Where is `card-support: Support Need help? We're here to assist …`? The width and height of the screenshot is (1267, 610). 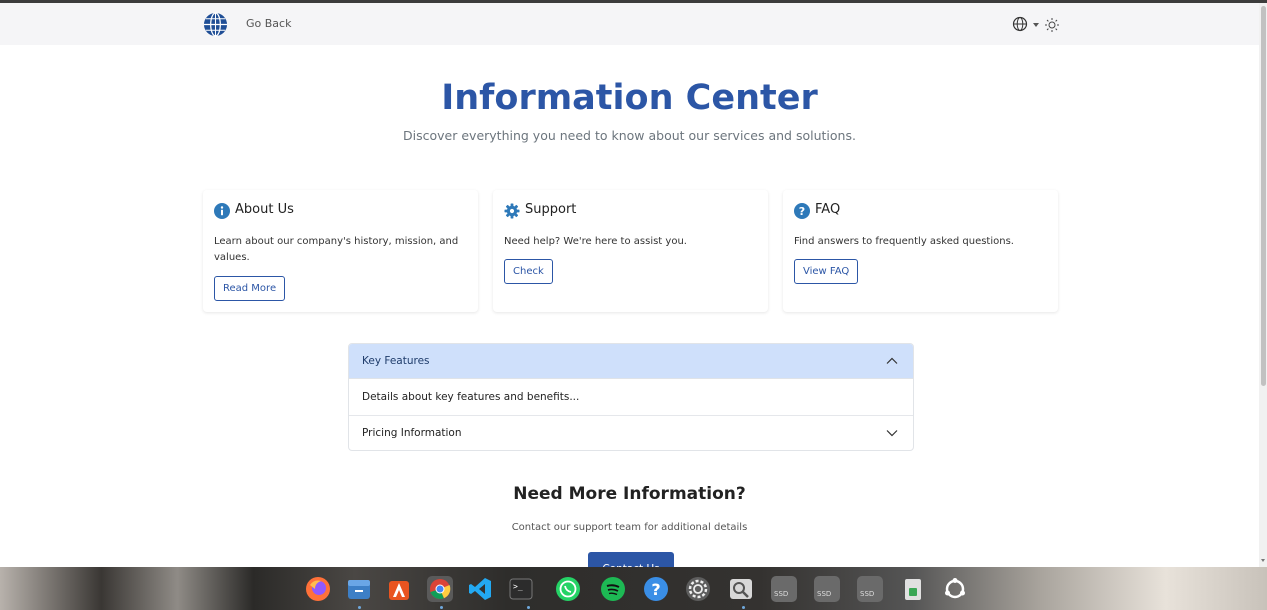
card-support: Support Need help? We're here to assist … is located at coordinates (630, 251).